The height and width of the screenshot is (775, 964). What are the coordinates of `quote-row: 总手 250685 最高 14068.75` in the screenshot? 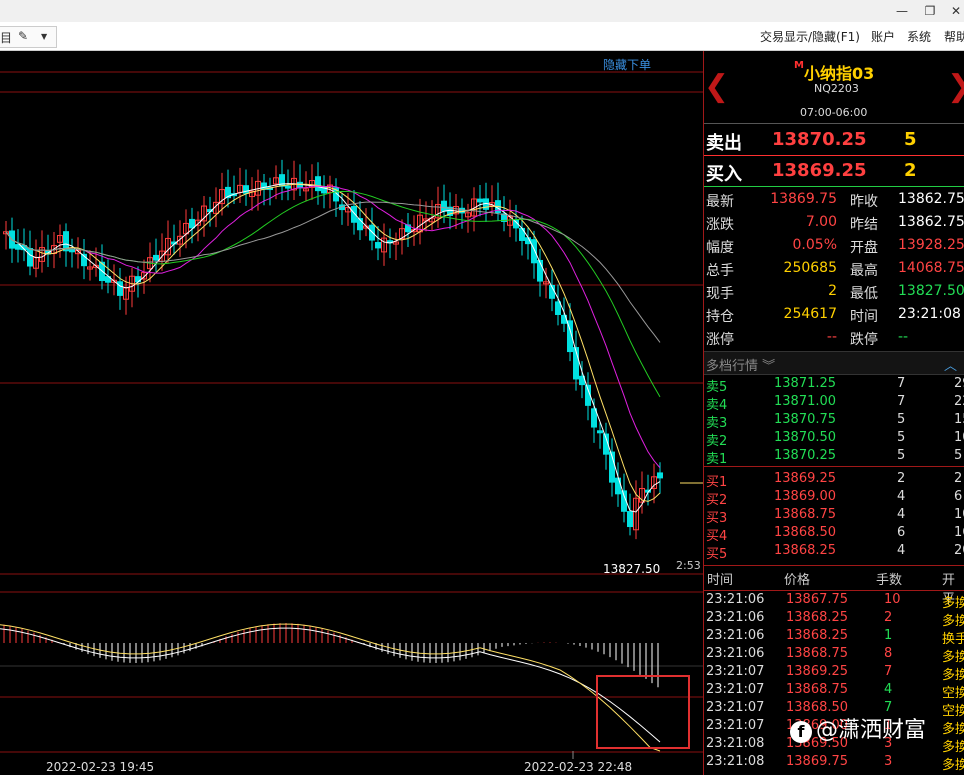 It's located at (834, 269).